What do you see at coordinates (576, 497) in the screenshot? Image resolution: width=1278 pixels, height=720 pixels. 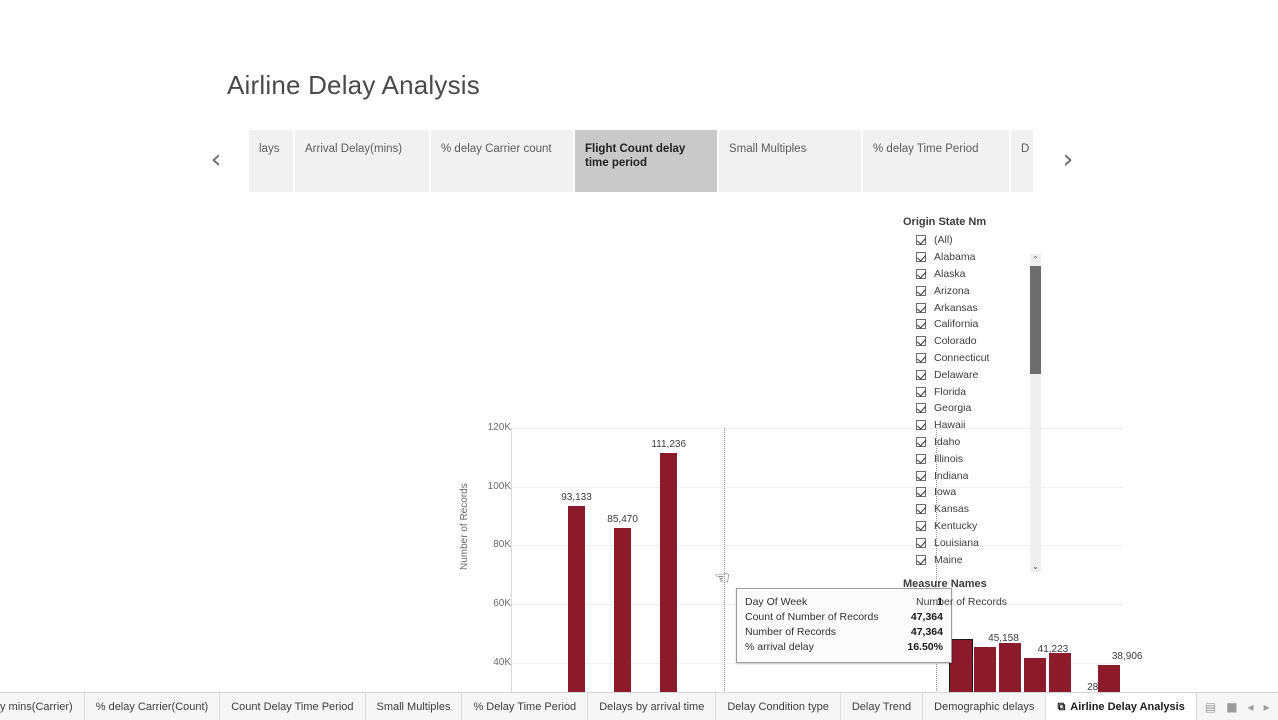 I see `bar-value-label: 93,133` at bounding box center [576, 497].